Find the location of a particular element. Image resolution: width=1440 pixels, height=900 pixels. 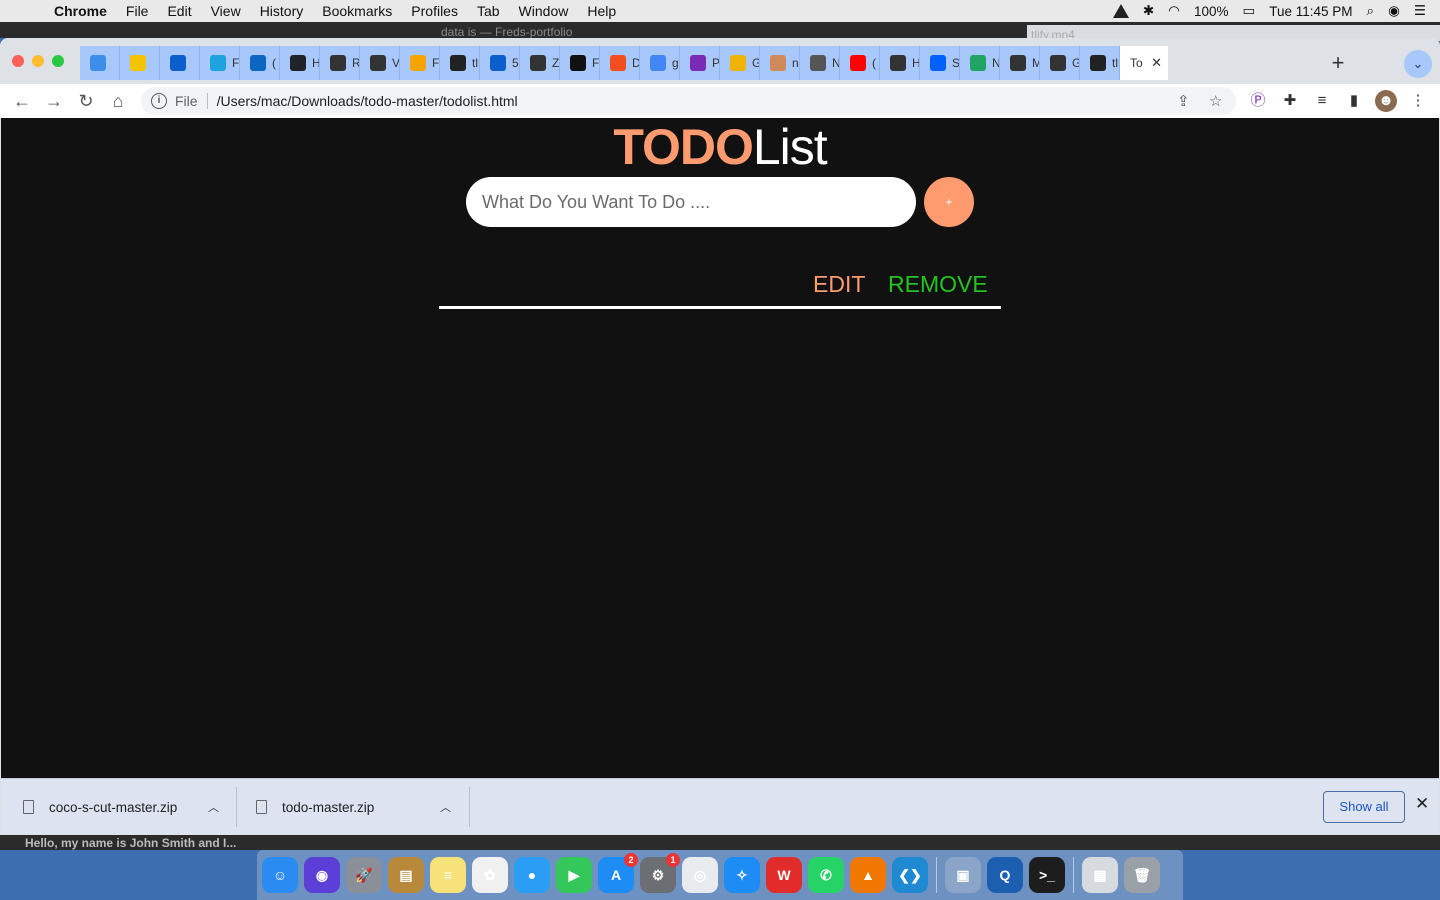

menu-history: History is located at coordinates (282, 11).